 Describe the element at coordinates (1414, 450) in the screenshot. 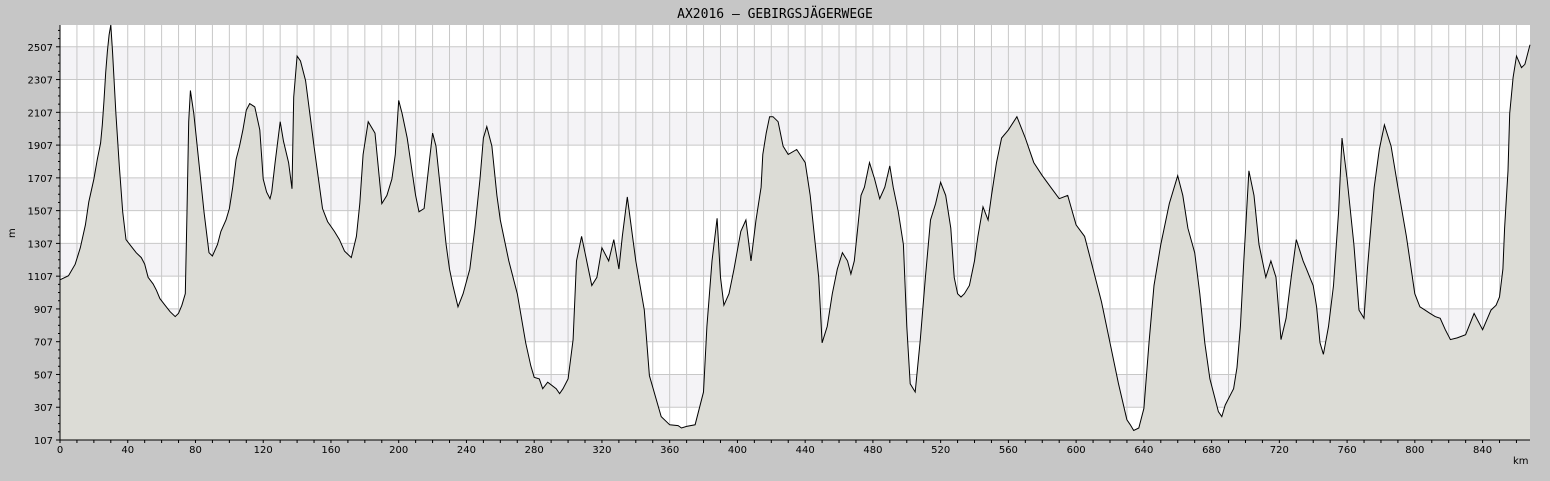

I see `x-tick-label: 800` at that location.